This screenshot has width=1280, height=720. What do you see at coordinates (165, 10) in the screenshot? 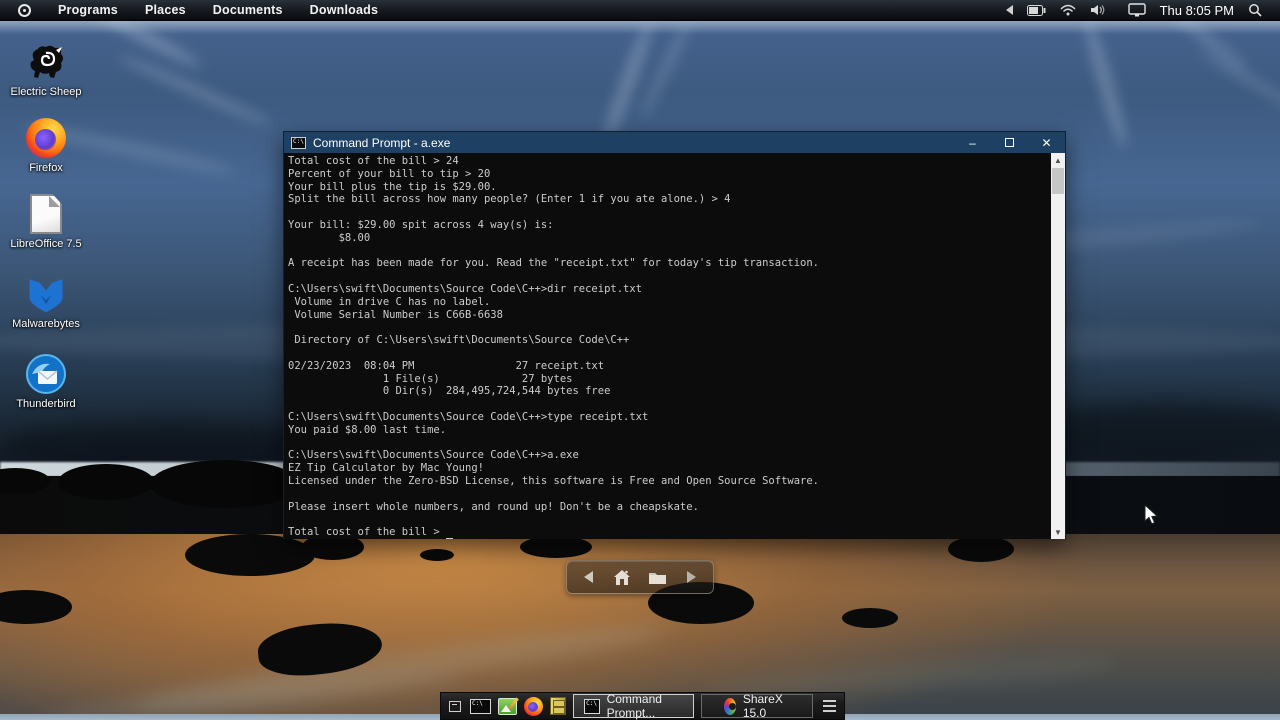
I see `menu-places: Places` at bounding box center [165, 10].